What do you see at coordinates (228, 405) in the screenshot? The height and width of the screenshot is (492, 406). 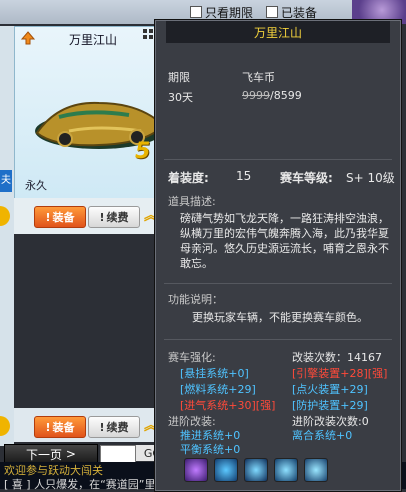 I see `enh-intake: [进气系统+30][强]` at bounding box center [228, 405].